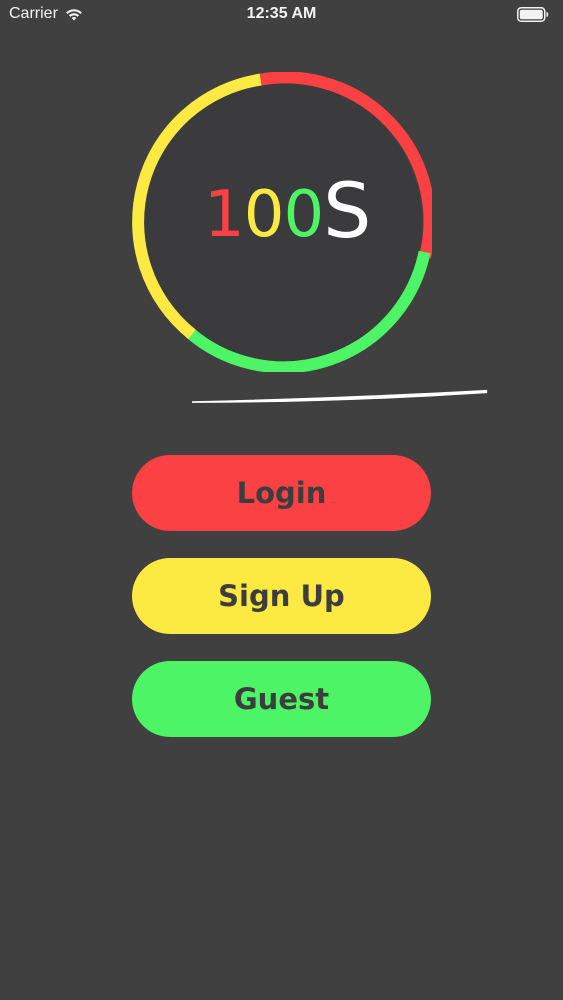  What do you see at coordinates (224, 215) in the screenshot?
I see `logo-digit-one: 1` at bounding box center [224, 215].